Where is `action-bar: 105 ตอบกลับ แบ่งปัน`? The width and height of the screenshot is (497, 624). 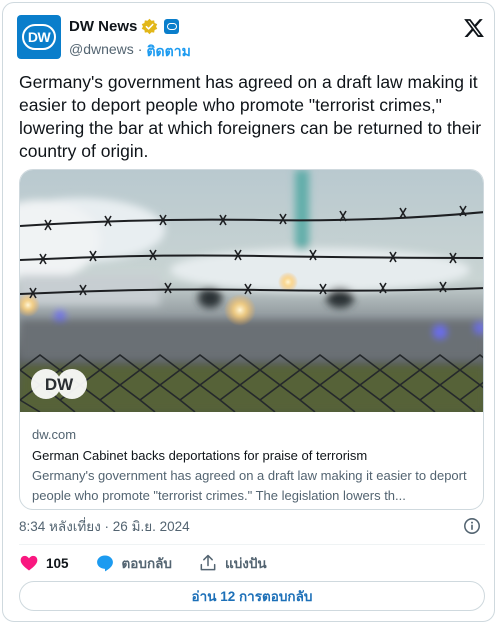 action-bar: 105 ตอบกลับ แบ่งปัน is located at coordinates (252, 563).